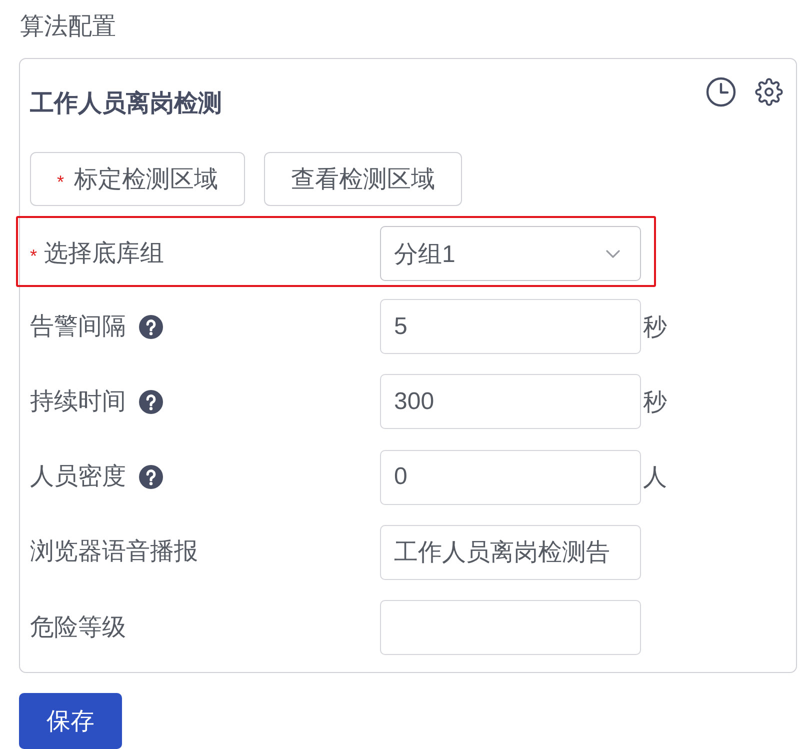 Image resolution: width=812 pixels, height=749 pixels. What do you see at coordinates (510, 552) in the screenshot?
I see `text-field: 工作人员离岗检测告` at bounding box center [510, 552].